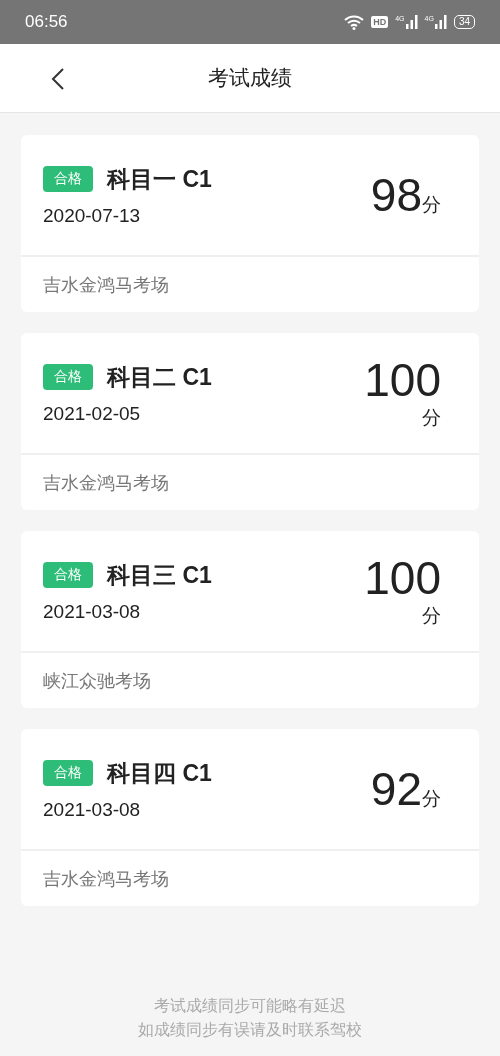  Describe the element at coordinates (92, 413) in the screenshot. I see `exam-date: 2021-02-05` at that location.